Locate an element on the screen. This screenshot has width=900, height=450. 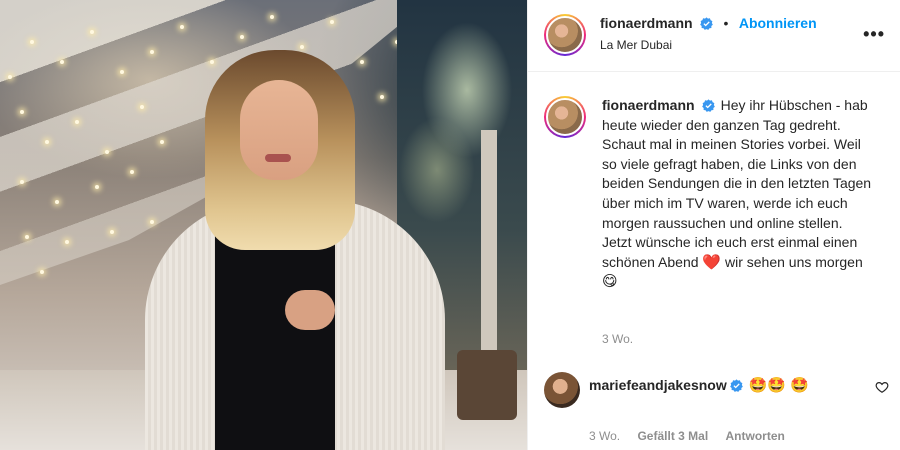
author-username: fionaerdmann is located at coordinates (646, 23).